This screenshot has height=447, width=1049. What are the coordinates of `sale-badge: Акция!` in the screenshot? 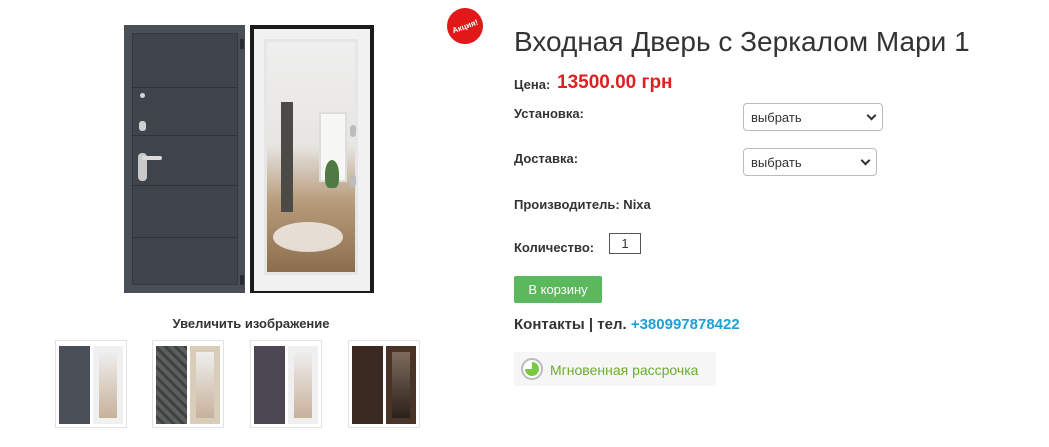 It's located at (465, 26).